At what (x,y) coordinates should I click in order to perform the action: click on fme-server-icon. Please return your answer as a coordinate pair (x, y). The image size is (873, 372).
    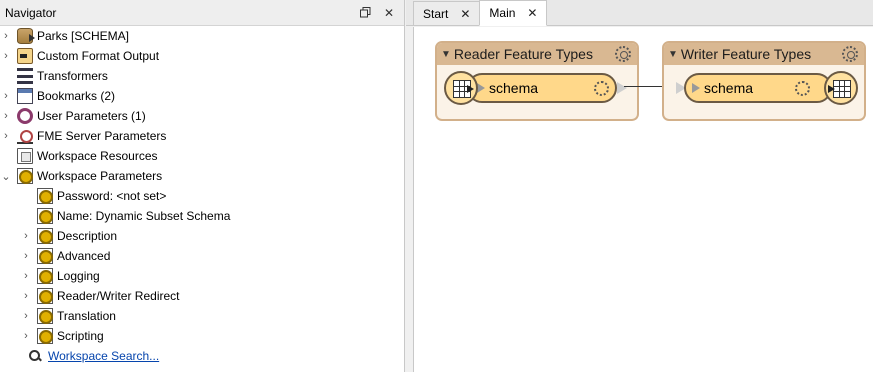
    Looking at the image, I should click on (25, 136).